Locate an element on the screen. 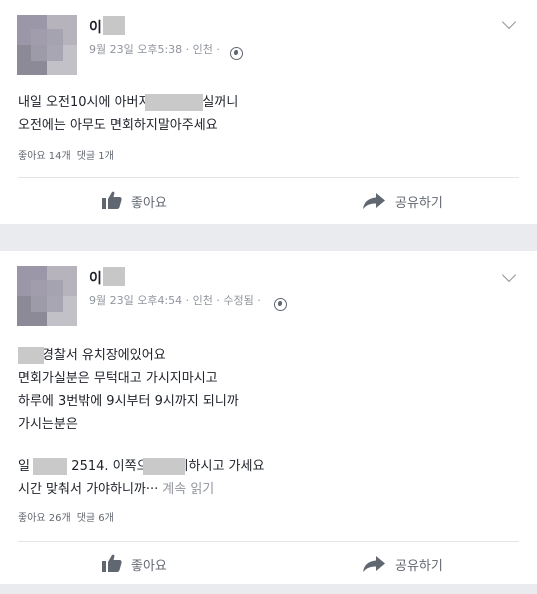 The height and width of the screenshot is (594, 537). post-text-line: 내일 오전10시에 아버지가 면회가실꺼니 is located at coordinates (128, 102).